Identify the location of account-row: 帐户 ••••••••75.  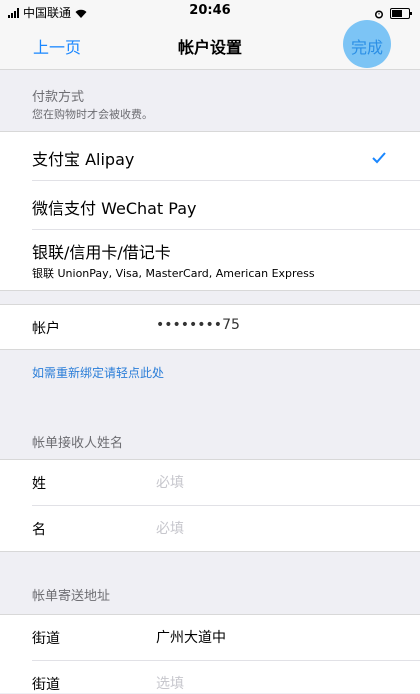
(210, 327).